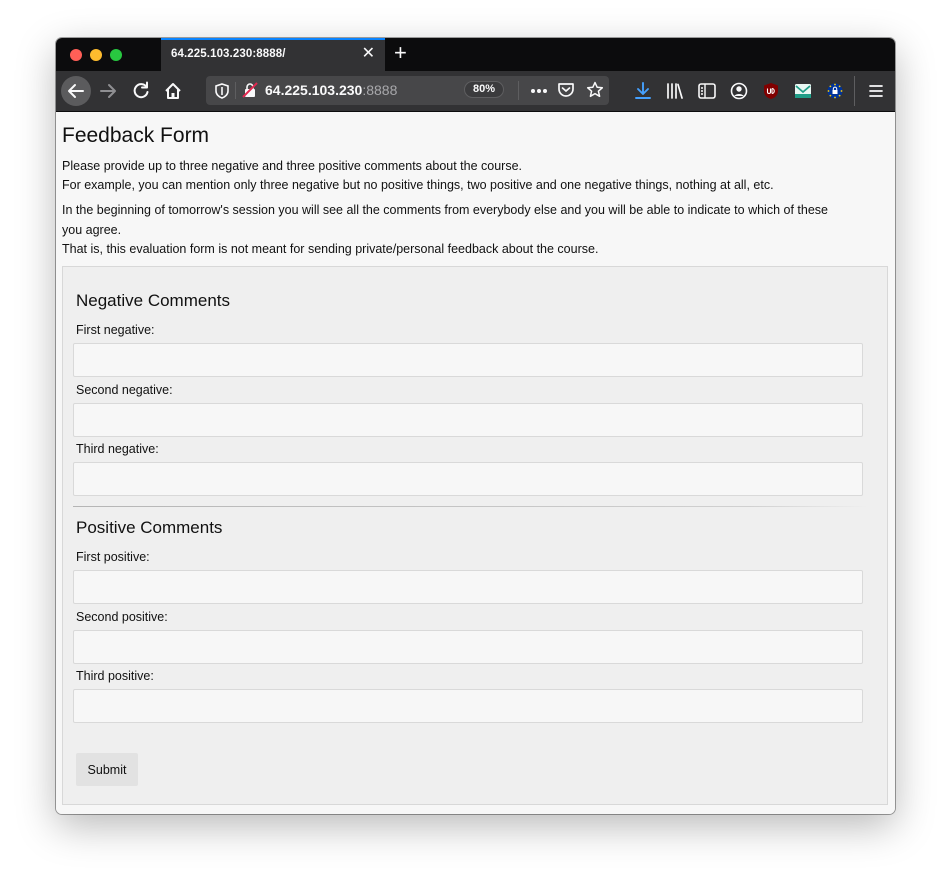  I want to click on home-button, so click(173, 91).